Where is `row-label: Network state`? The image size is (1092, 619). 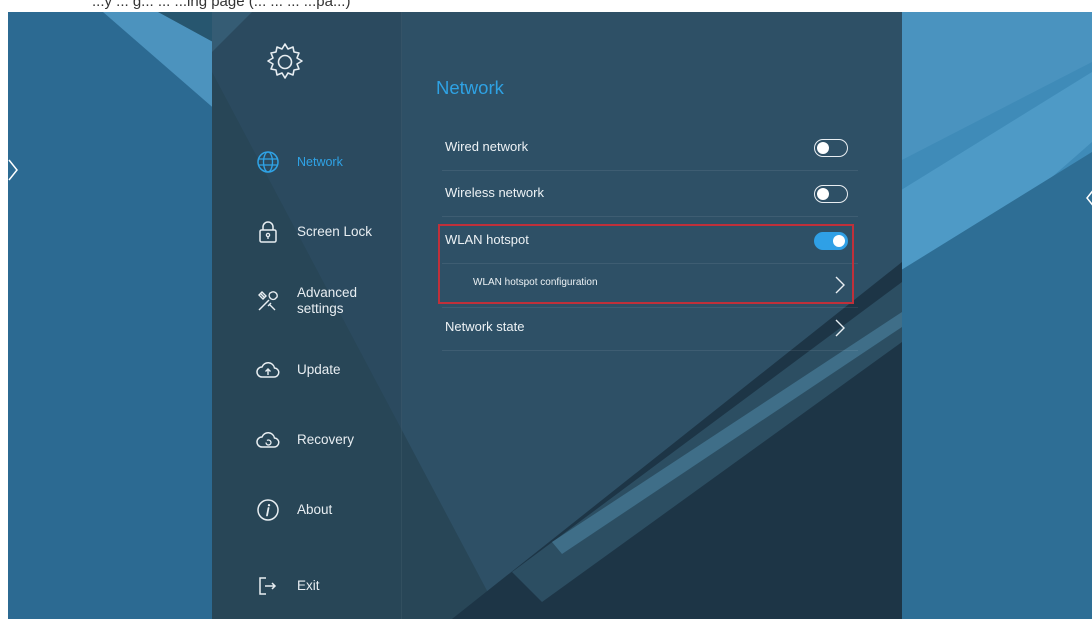 row-label: Network state is located at coordinates (485, 326).